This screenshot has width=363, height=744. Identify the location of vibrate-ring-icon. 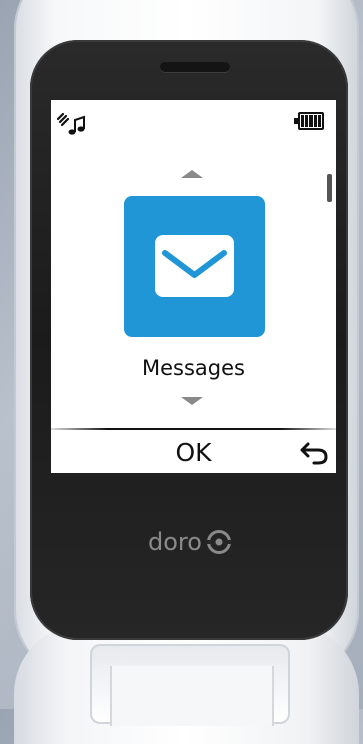
(70, 123).